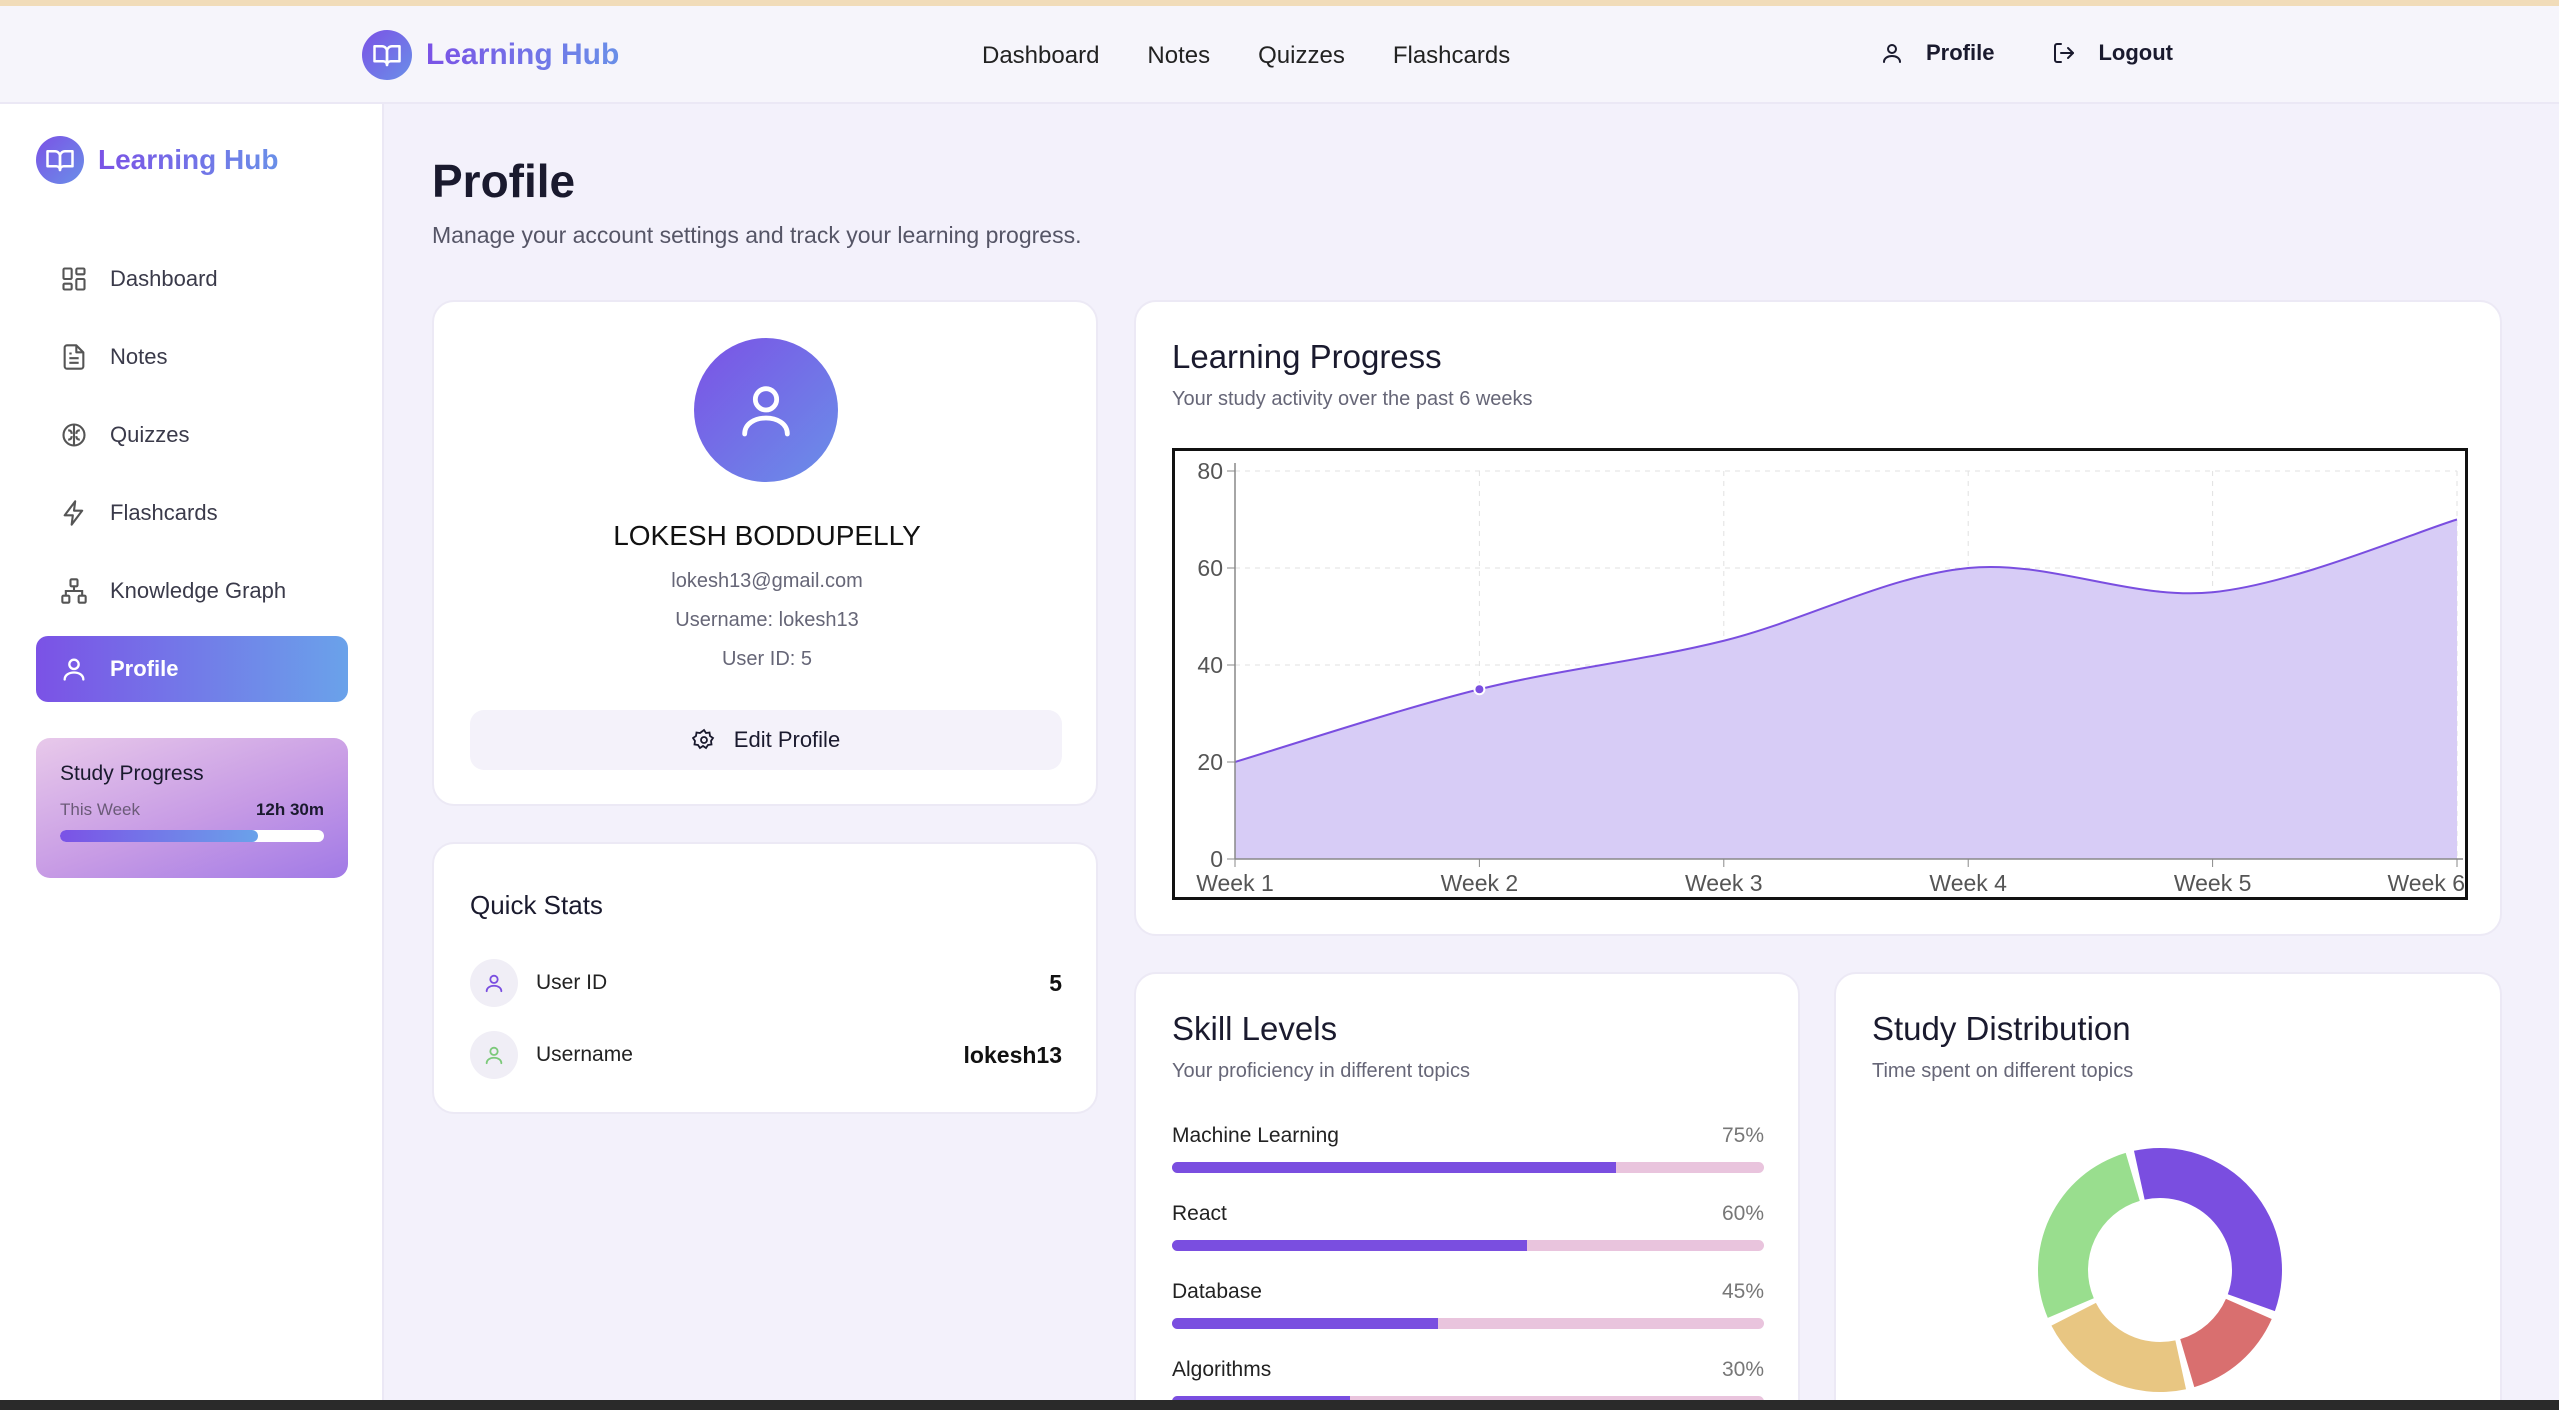  What do you see at coordinates (1210, 568) in the screenshot?
I see `y-tick-label: 60` at bounding box center [1210, 568].